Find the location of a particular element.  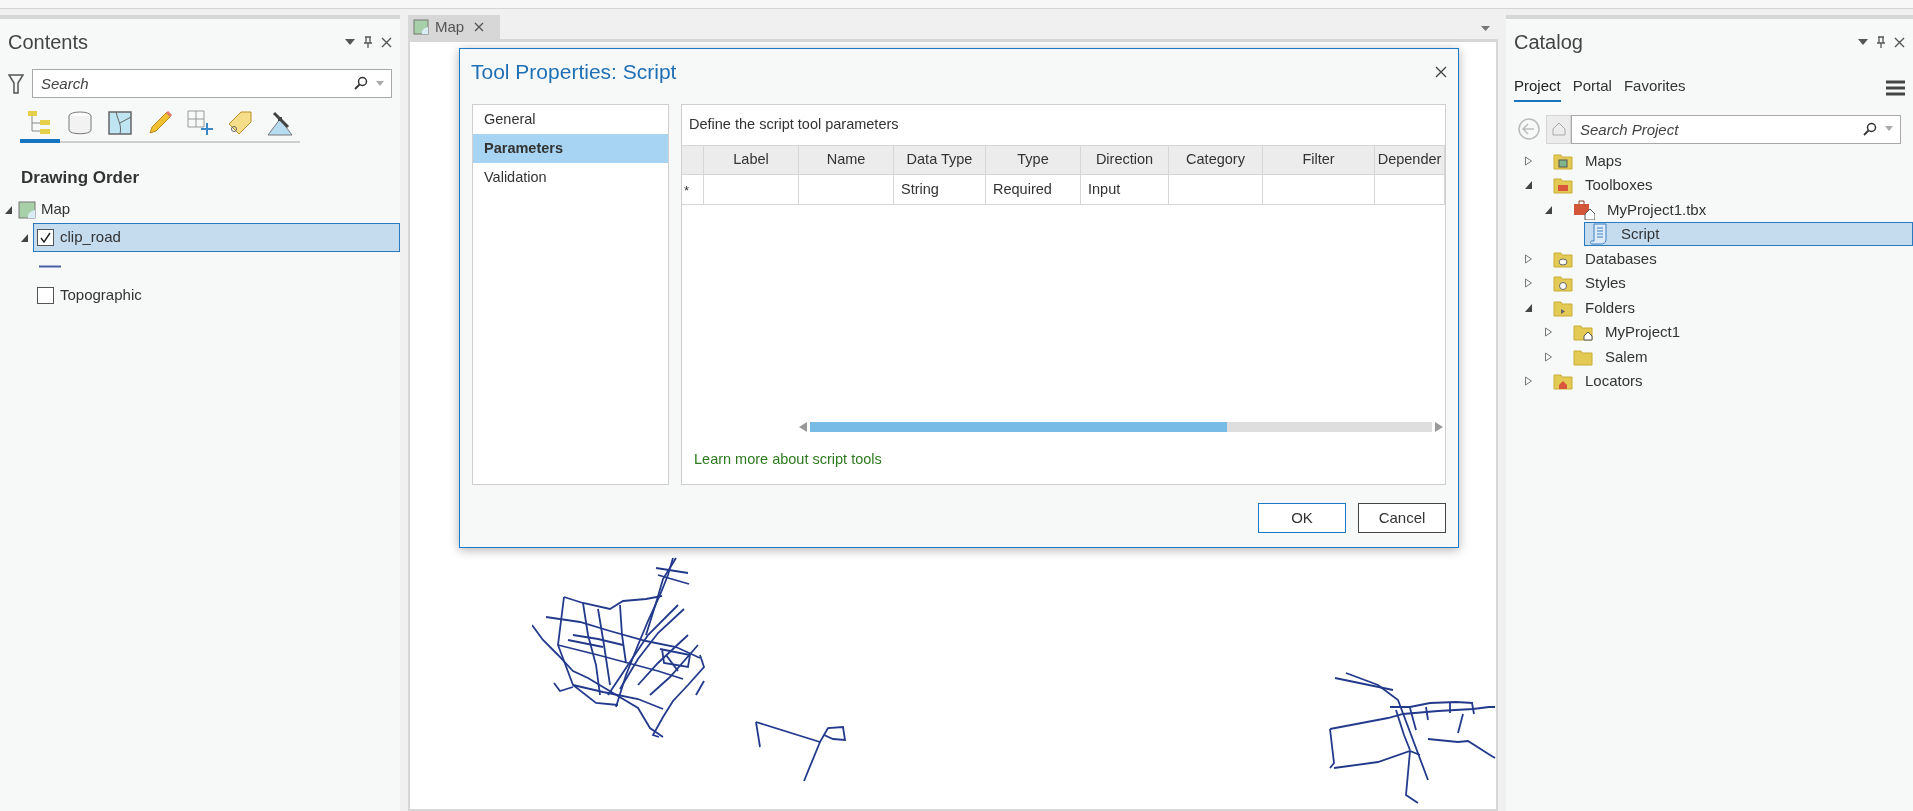

horizontal-scrollbar is located at coordinates (1121, 427).